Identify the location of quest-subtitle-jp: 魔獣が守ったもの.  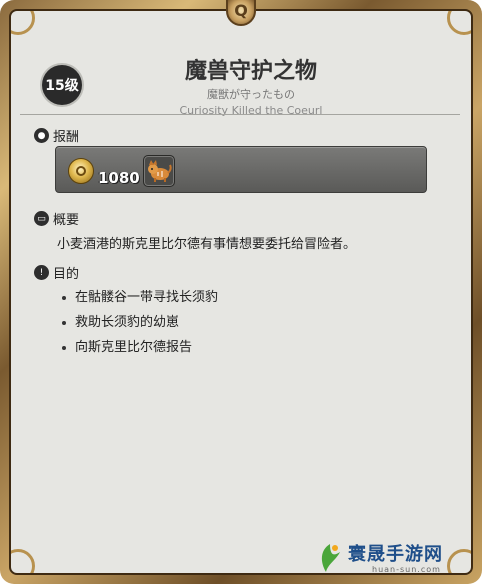
(251, 94).